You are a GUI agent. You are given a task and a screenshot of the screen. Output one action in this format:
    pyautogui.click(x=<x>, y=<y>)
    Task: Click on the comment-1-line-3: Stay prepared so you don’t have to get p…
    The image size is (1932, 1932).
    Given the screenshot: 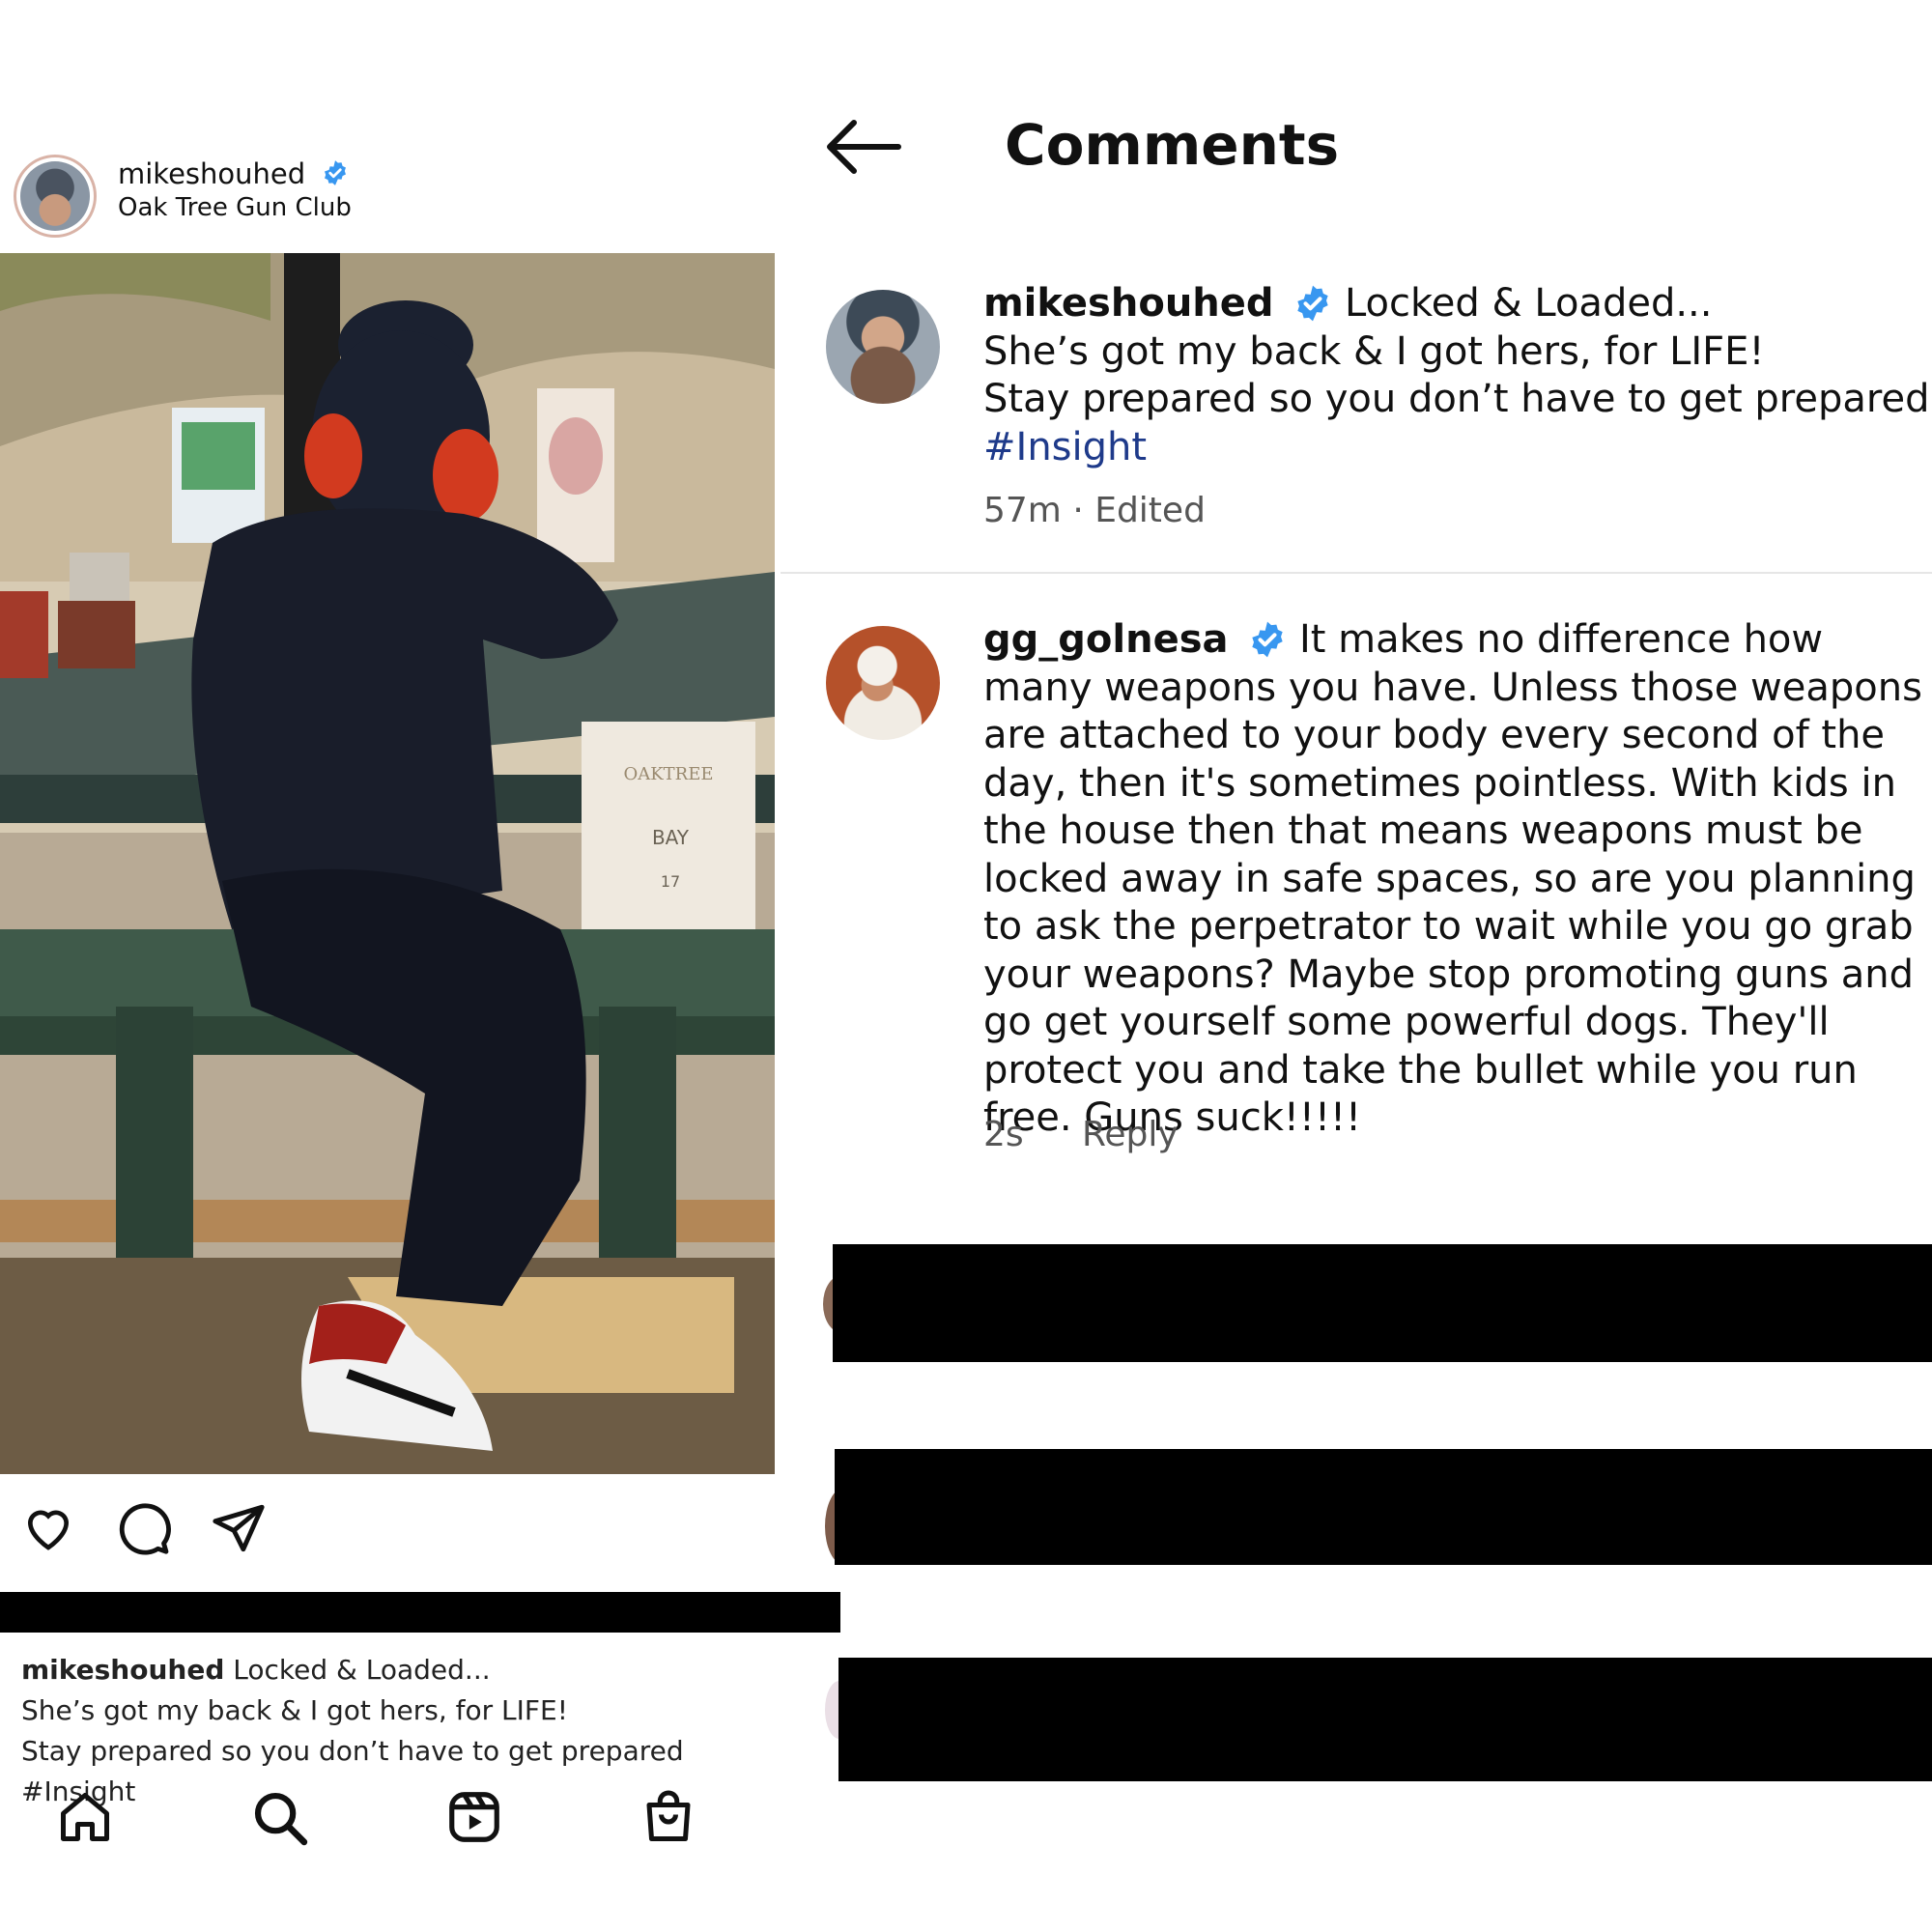 What is the action you would take?
    pyautogui.click(x=1456, y=399)
    